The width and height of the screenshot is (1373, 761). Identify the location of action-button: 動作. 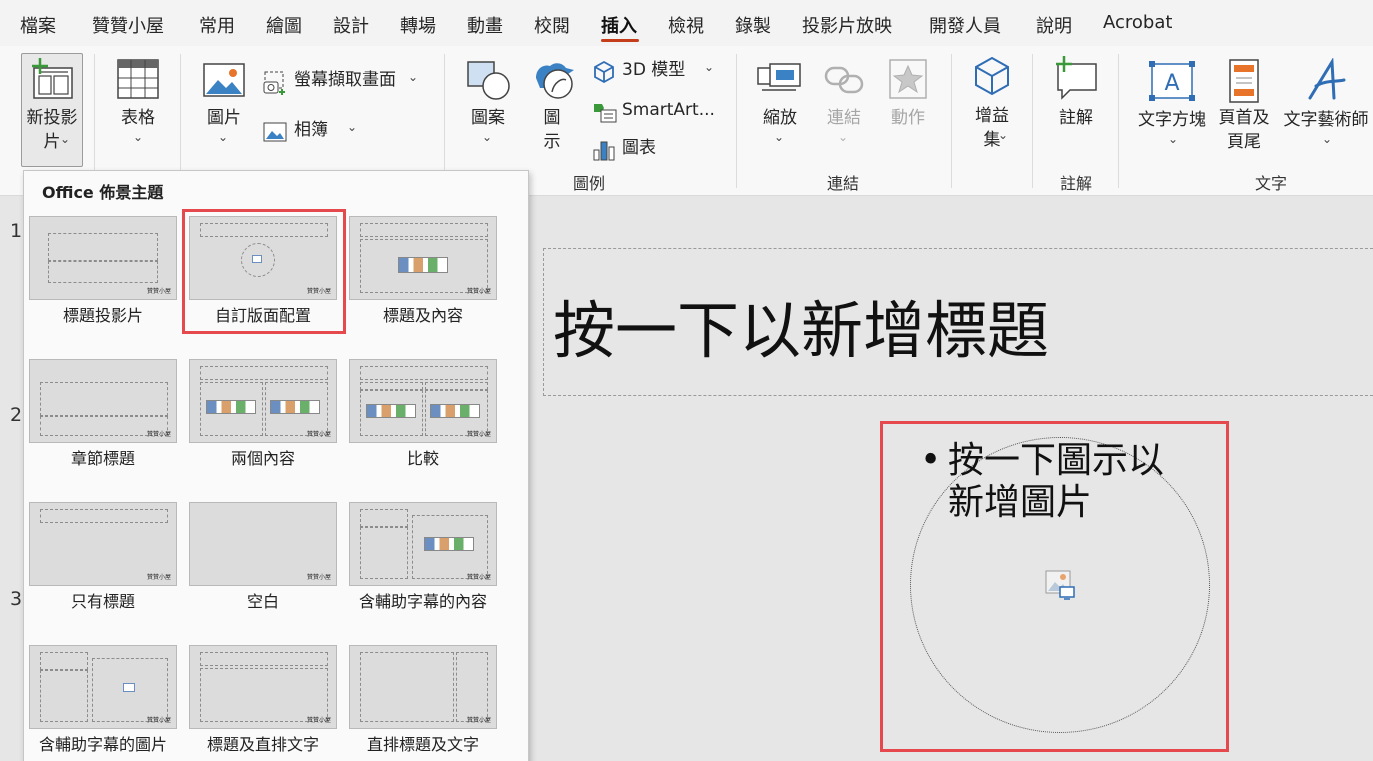
(908, 111).